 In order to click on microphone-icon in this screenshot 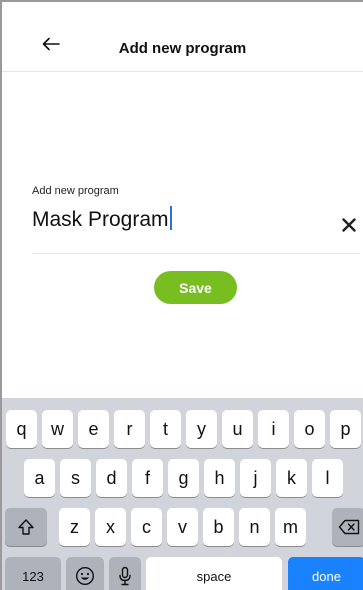, I will do `click(125, 576)`.